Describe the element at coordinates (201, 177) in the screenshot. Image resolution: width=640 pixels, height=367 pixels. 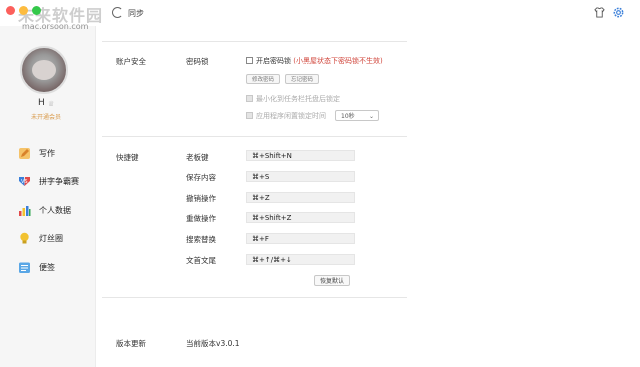
I see `shortcut-label: 保存内容` at that location.